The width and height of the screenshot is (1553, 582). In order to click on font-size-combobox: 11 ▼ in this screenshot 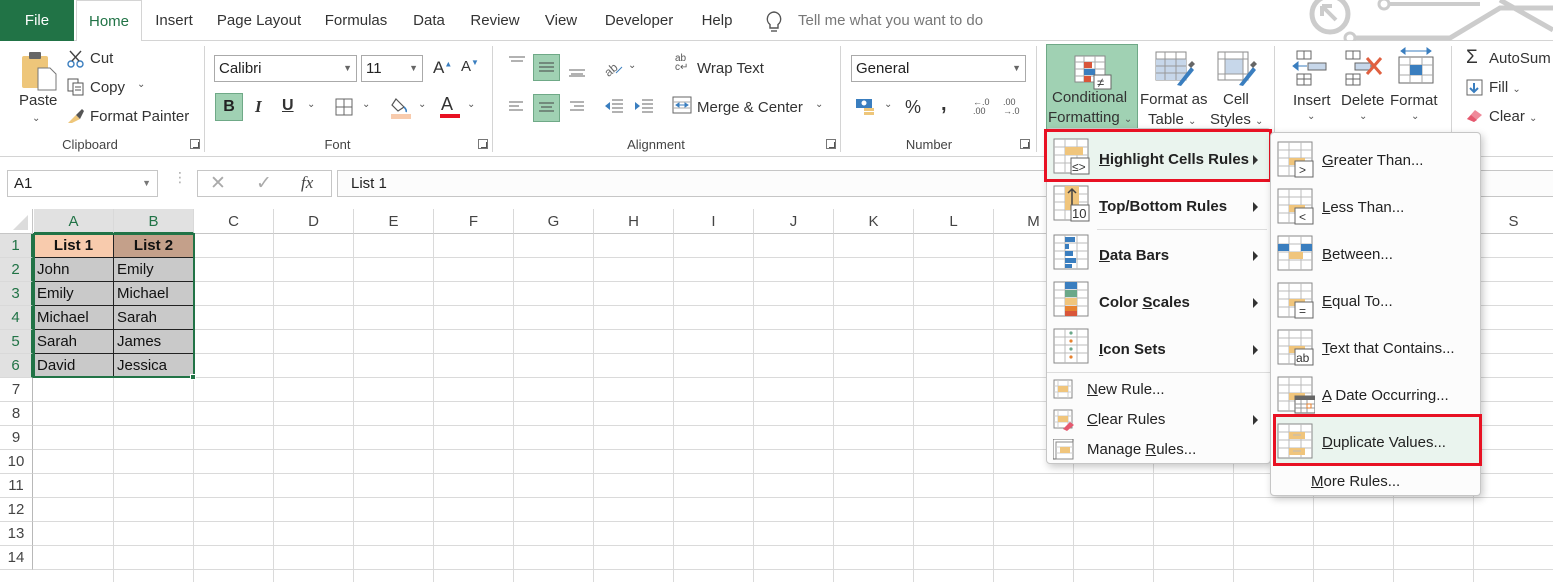, I will do `click(392, 68)`.